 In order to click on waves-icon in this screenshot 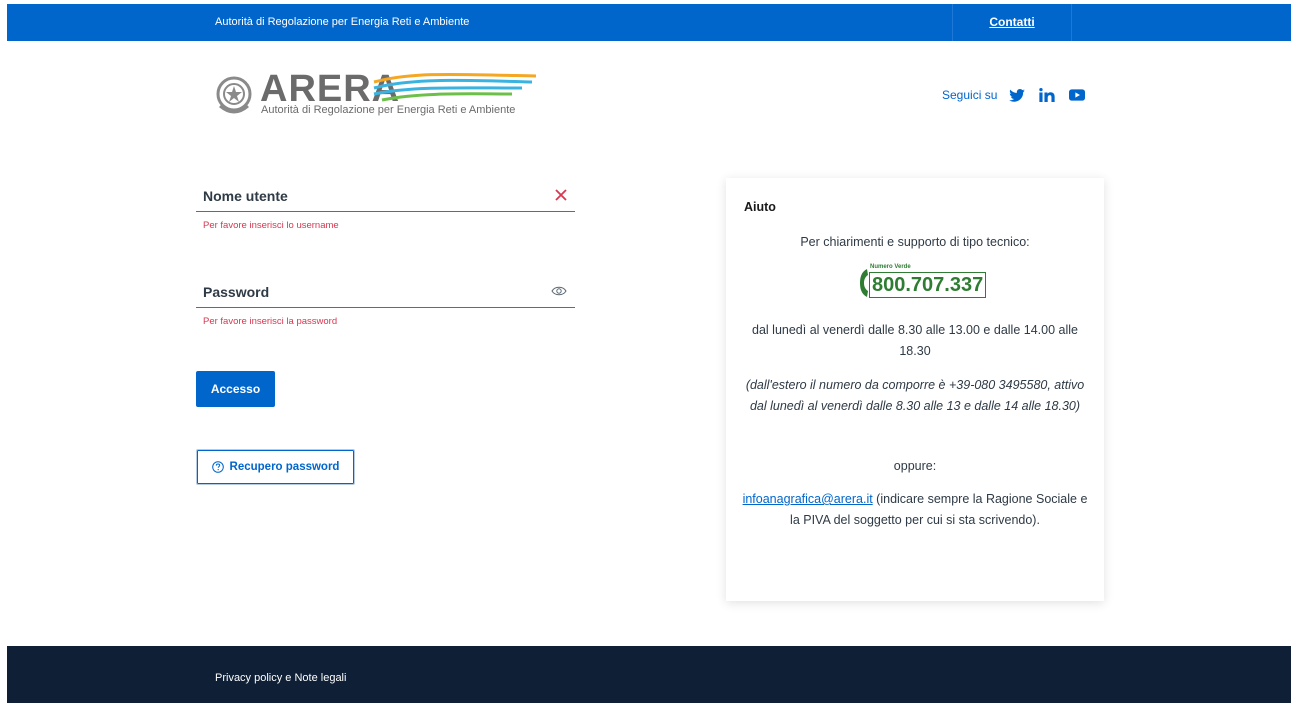, I will do `click(455, 87)`.